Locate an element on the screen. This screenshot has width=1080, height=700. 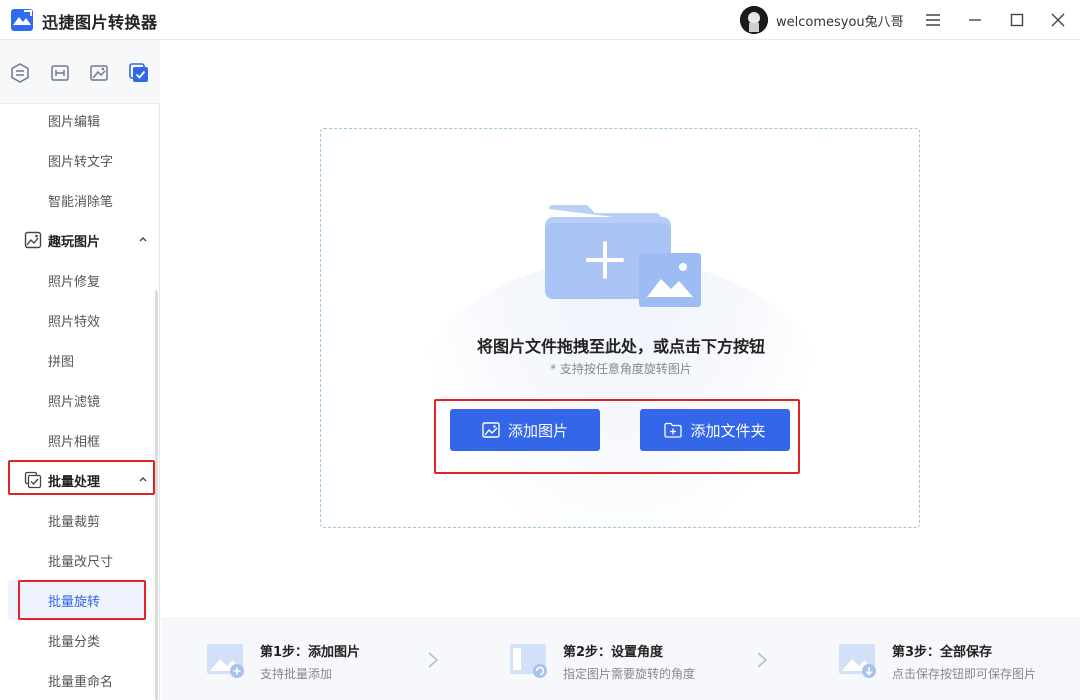
close-button is located at coordinates (1058, 20).